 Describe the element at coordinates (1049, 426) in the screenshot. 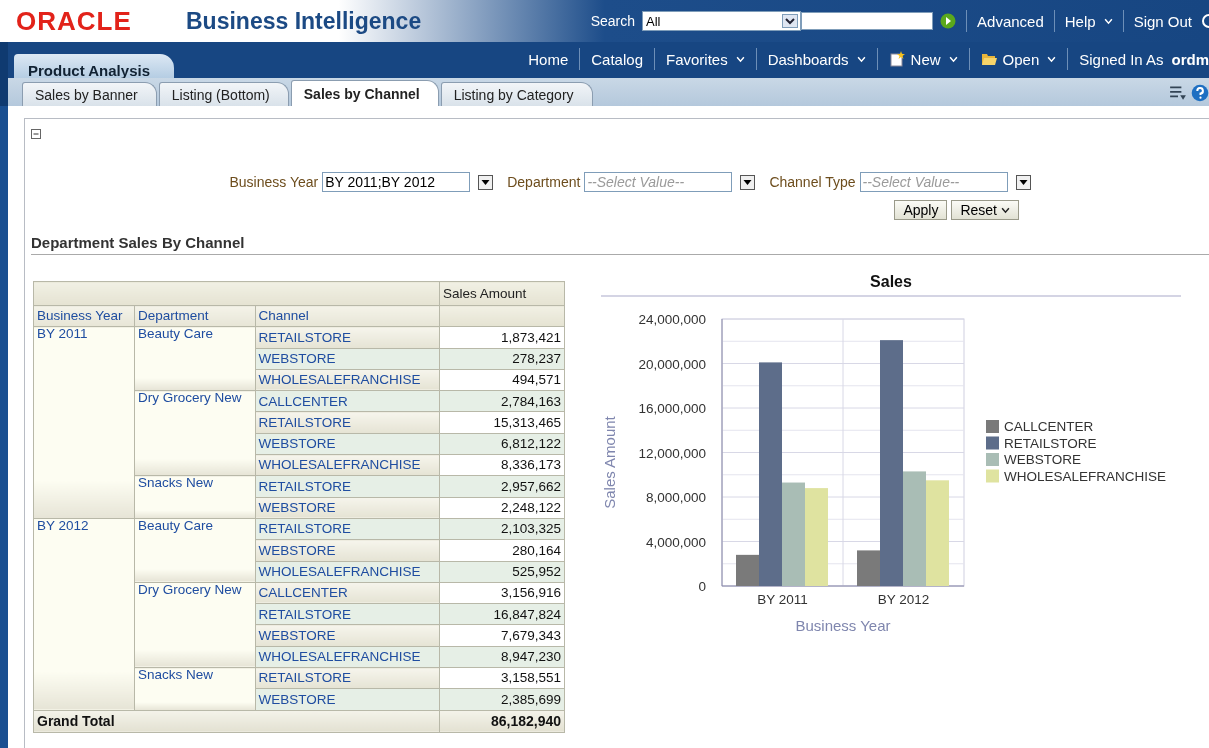

I see `legend-label: CALLCENTER` at that location.